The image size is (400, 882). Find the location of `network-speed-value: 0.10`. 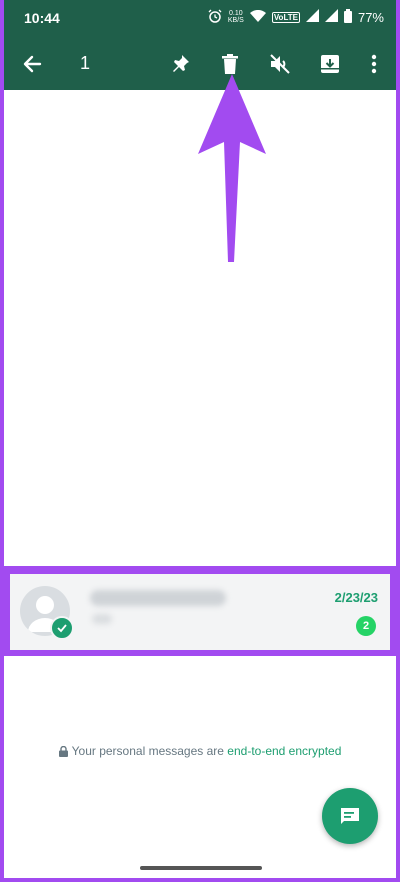

network-speed-value: 0.10 is located at coordinates (236, 13).